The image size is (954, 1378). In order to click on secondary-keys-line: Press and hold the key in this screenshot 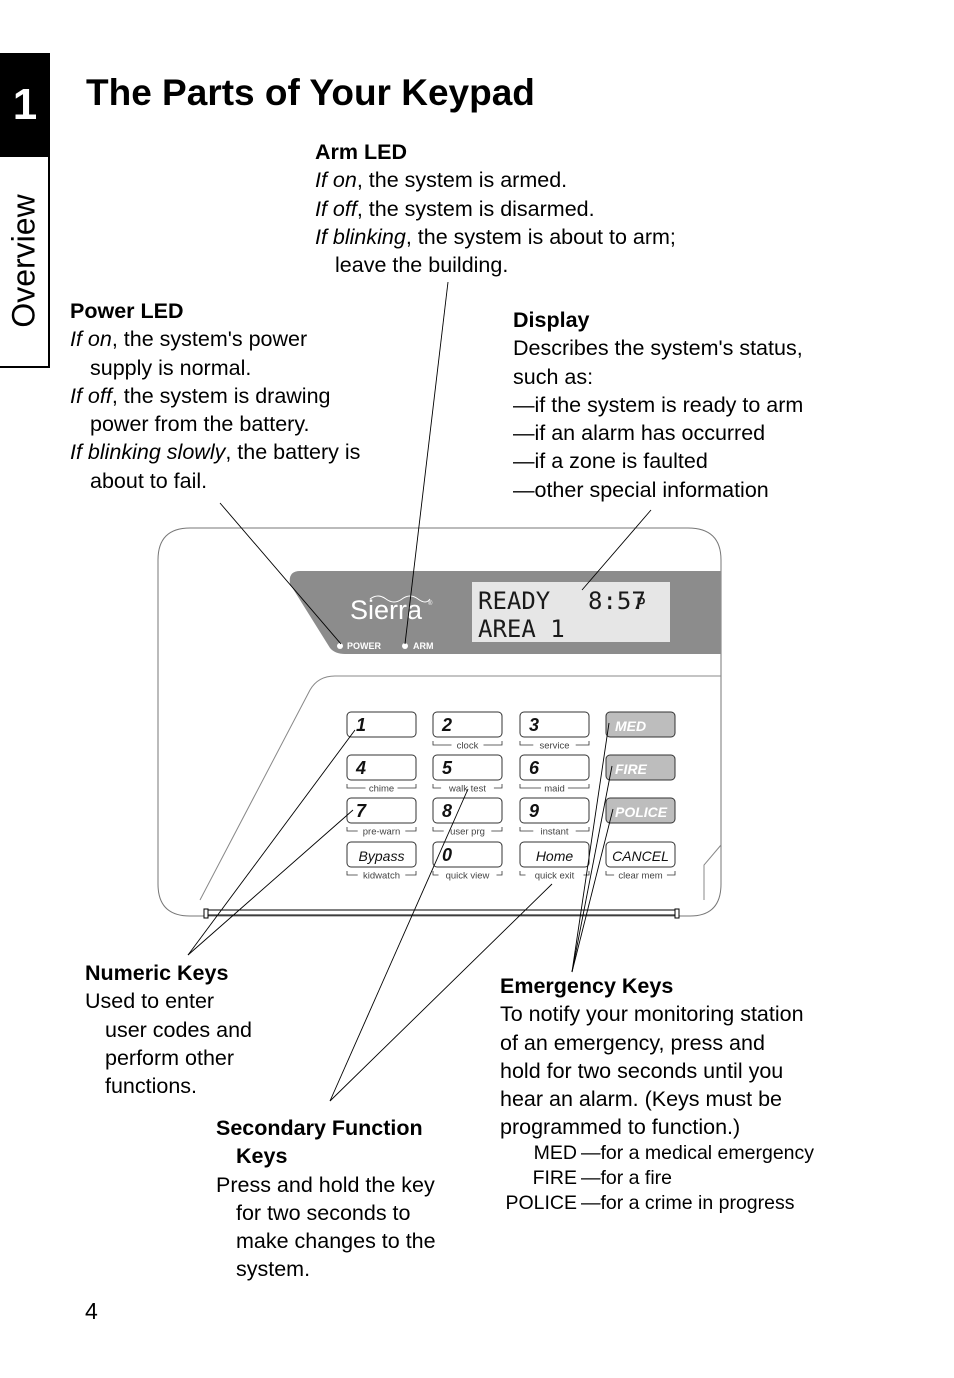, I will do `click(325, 1184)`.